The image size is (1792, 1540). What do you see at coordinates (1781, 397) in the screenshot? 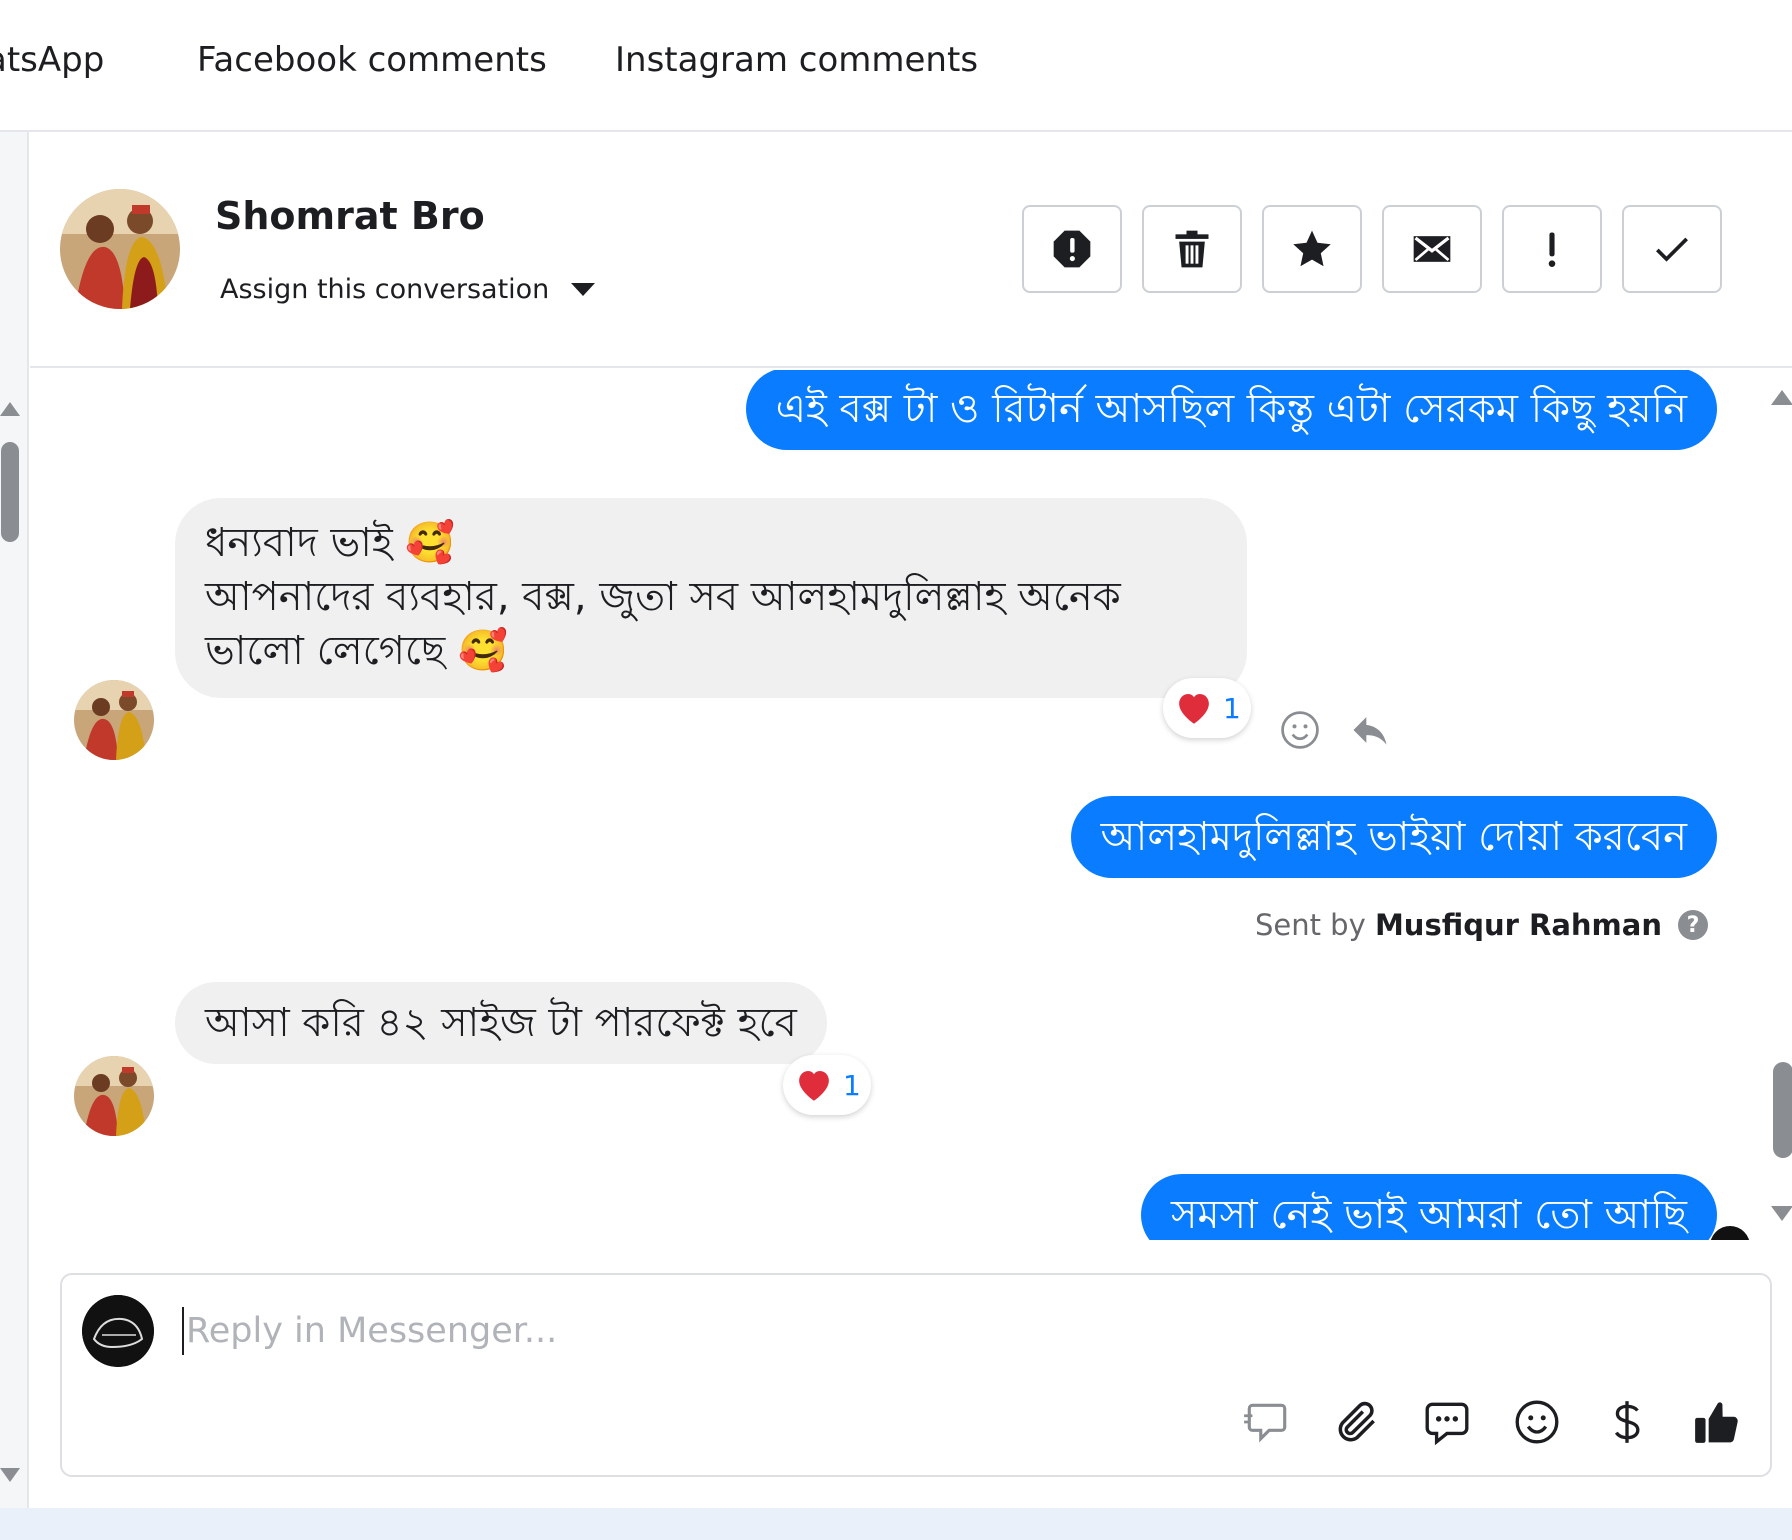
I see `scroll-up-arrow` at bounding box center [1781, 397].